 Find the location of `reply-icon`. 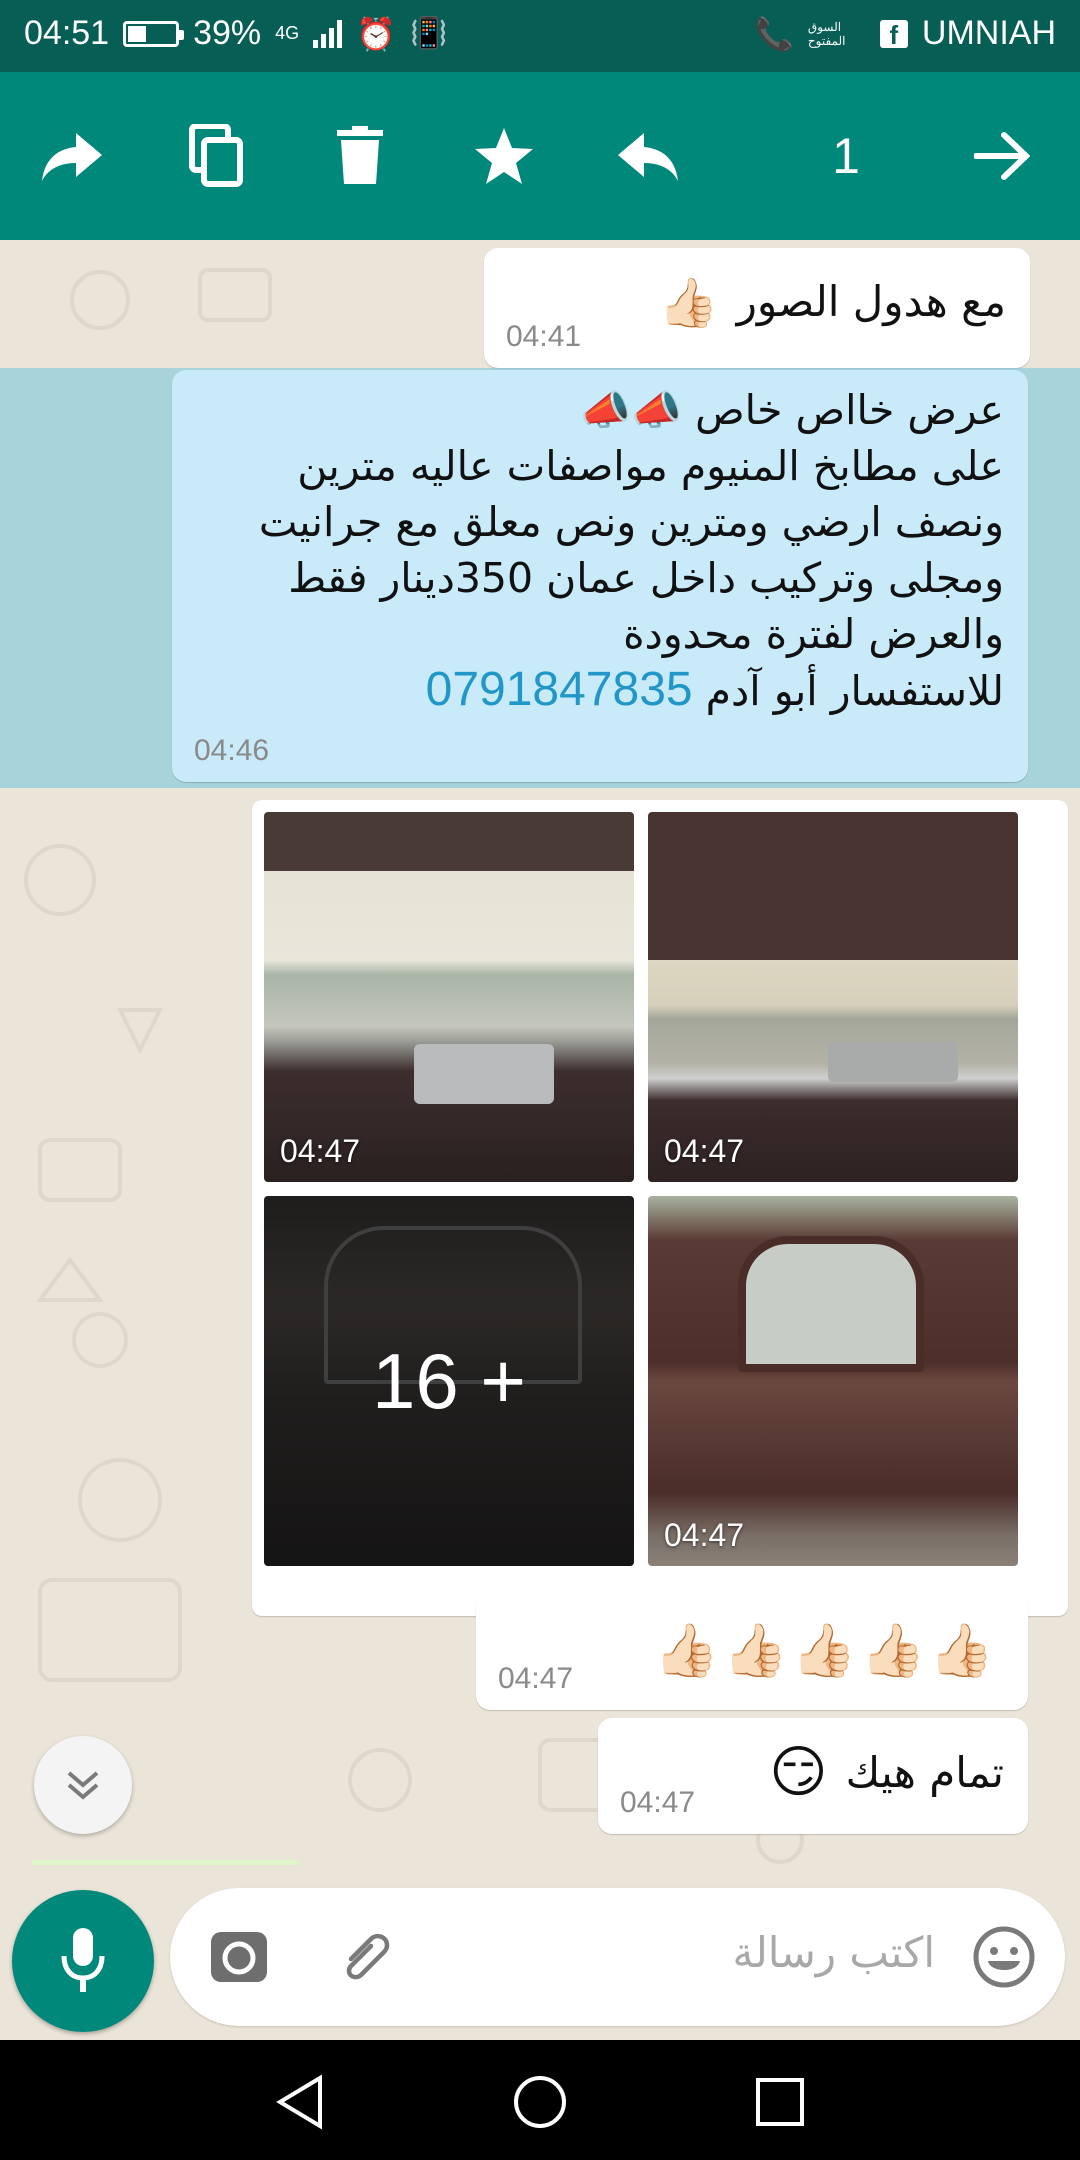

reply-icon is located at coordinates (648, 156).